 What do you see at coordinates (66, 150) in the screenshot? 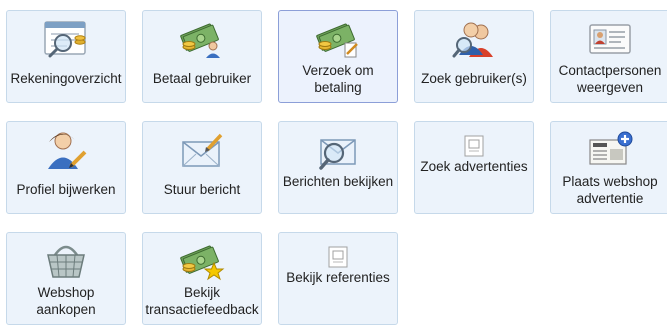
I see `edit-profile-icon` at bounding box center [66, 150].